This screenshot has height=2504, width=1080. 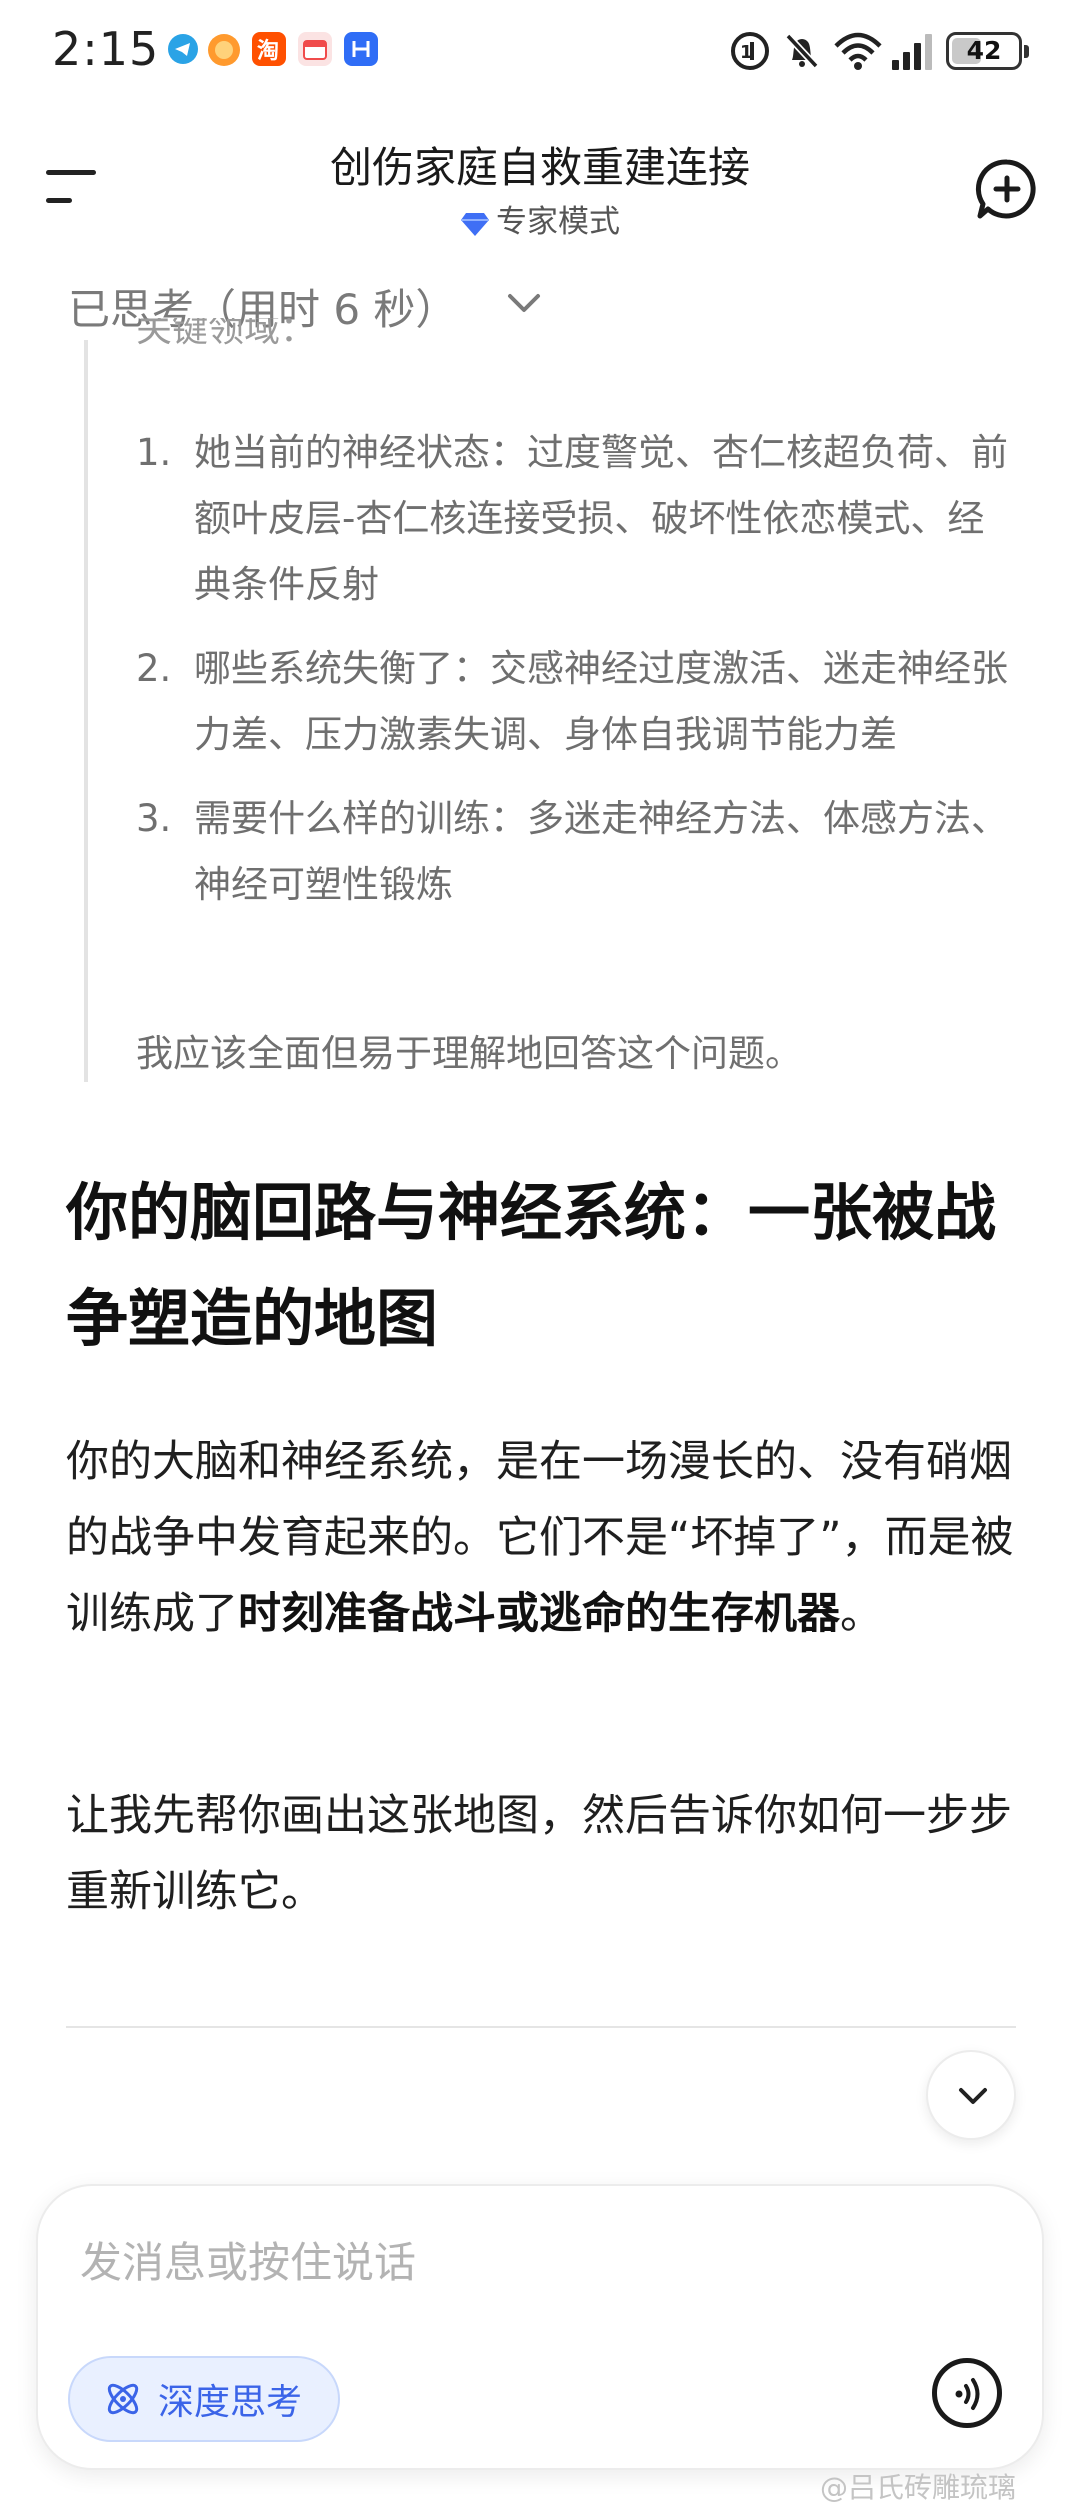 I want to click on svg-text: 淘, so click(x=268, y=51).